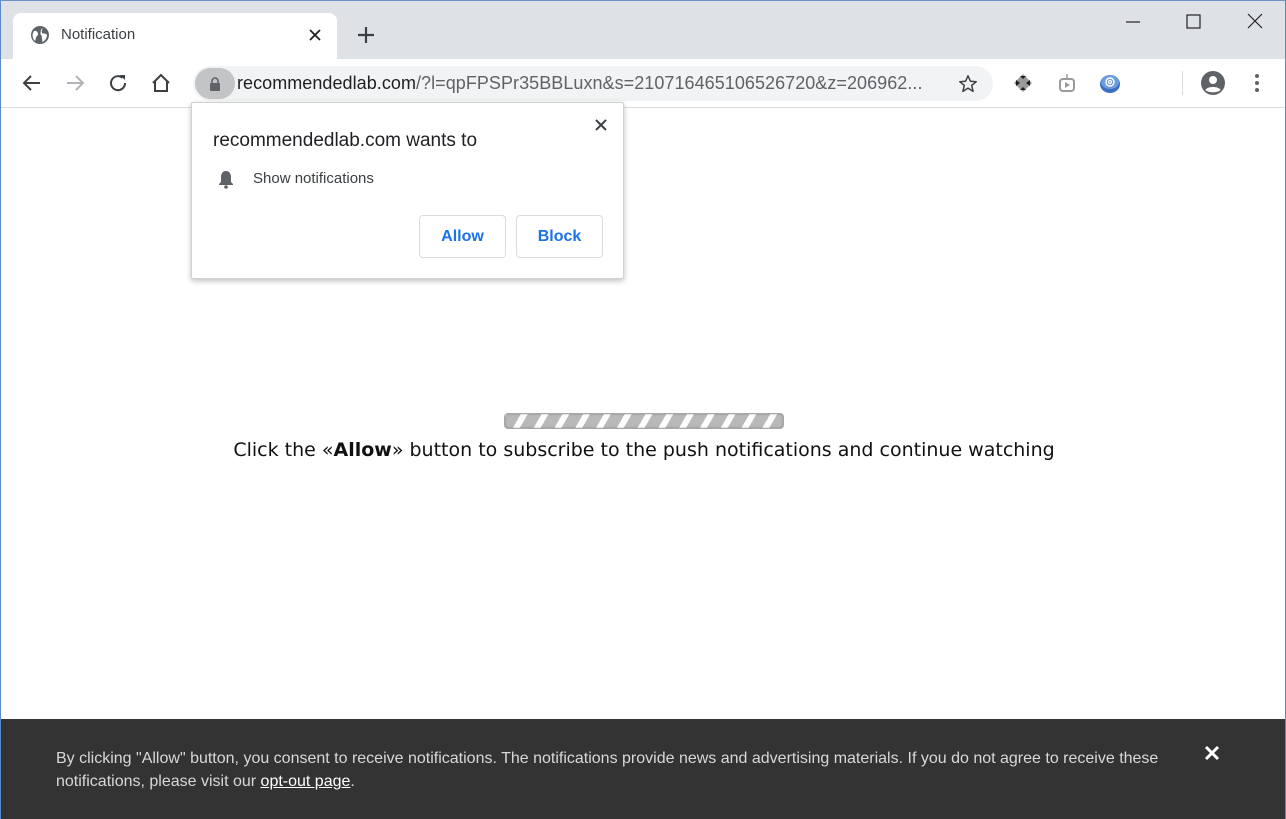  Describe the element at coordinates (1193, 21) in the screenshot. I see `maximize-icon` at that location.